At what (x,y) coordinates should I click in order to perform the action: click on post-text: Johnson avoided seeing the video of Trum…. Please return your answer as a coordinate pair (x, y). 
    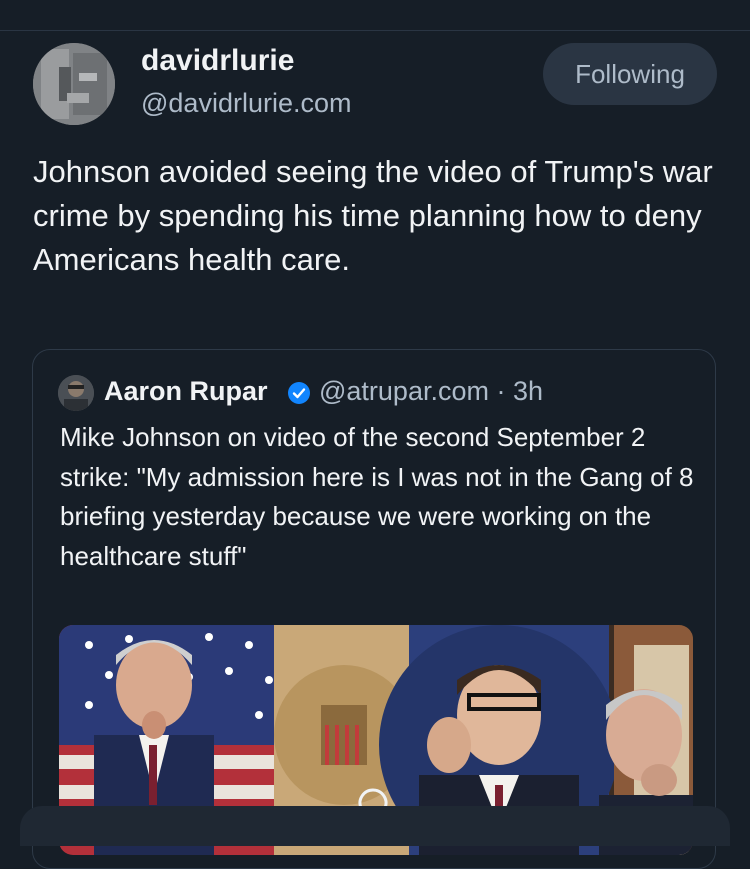
    Looking at the image, I should click on (373, 215).